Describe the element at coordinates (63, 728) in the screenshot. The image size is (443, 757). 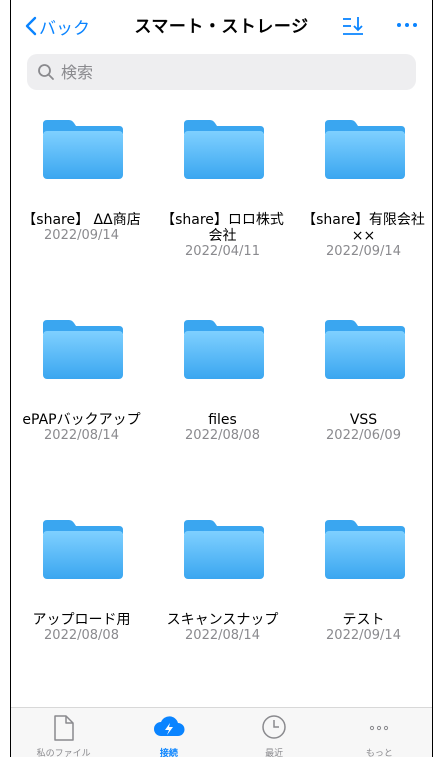
I see `document-icon` at that location.